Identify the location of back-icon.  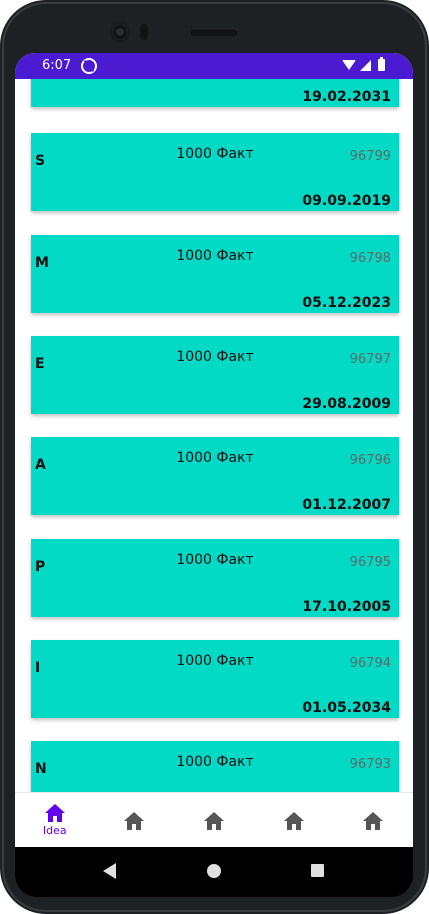
(109, 871).